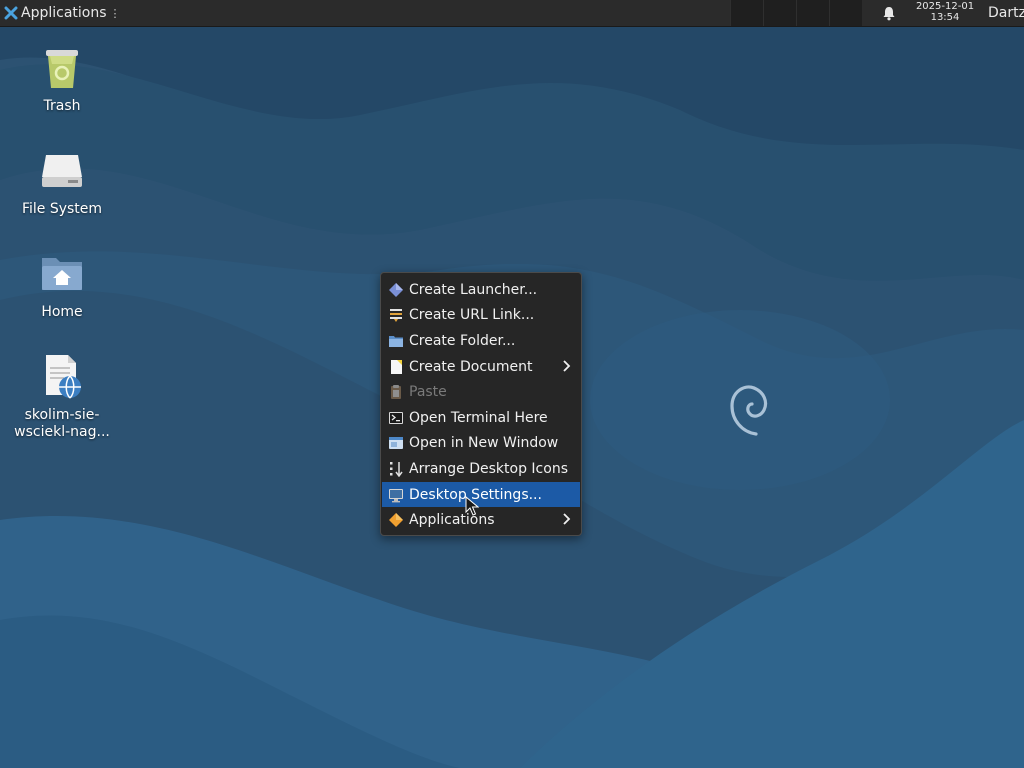 The image size is (1024, 768). I want to click on mouse-pointer-icon, so click(472, 506).